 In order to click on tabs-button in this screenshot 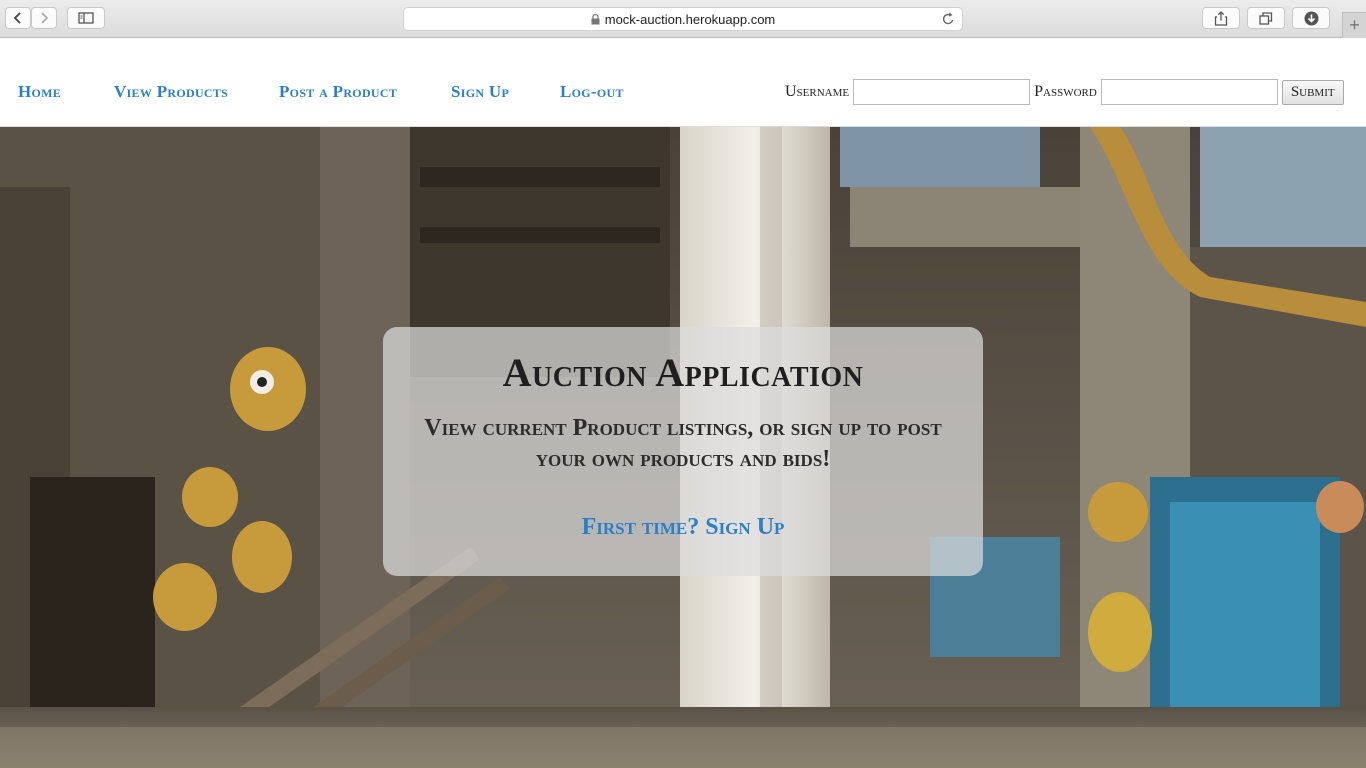, I will do `click(1266, 18)`.